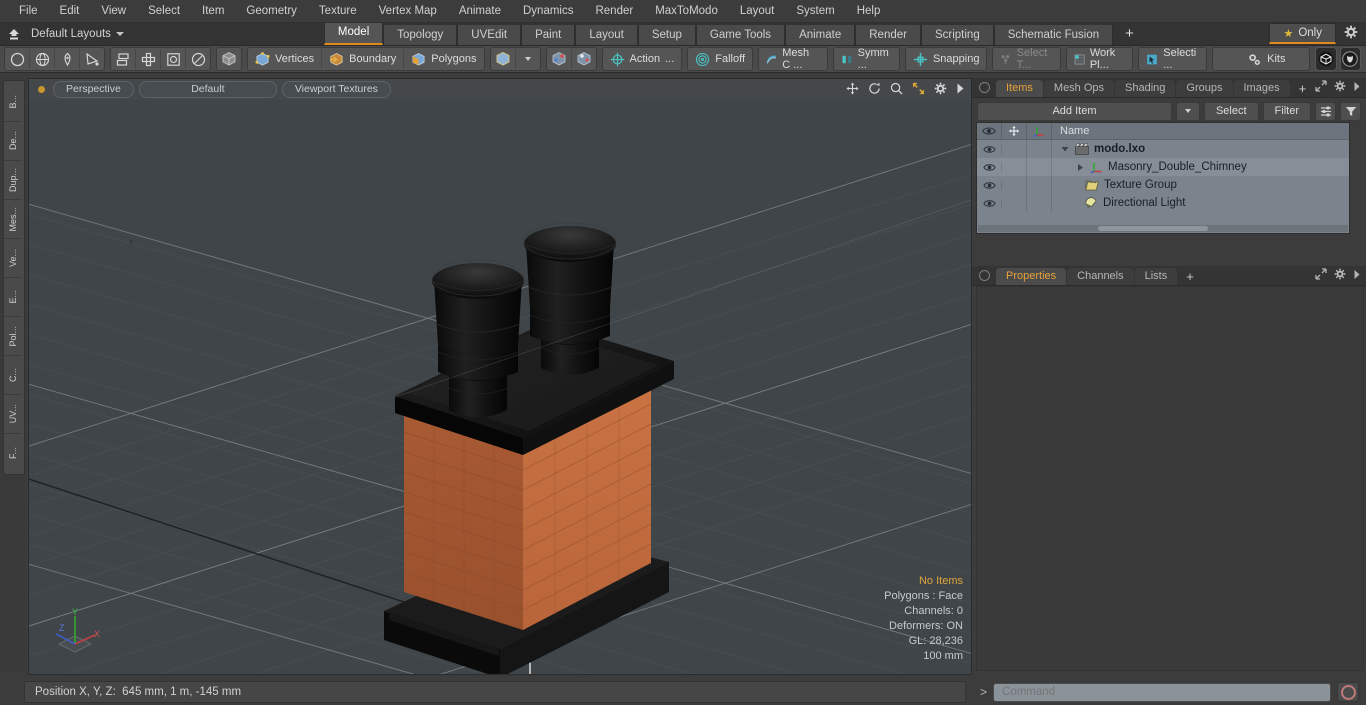 The width and height of the screenshot is (1366, 705). What do you see at coordinates (443, 59) in the screenshot?
I see `select-mode-polygons: Polygons` at bounding box center [443, 59].